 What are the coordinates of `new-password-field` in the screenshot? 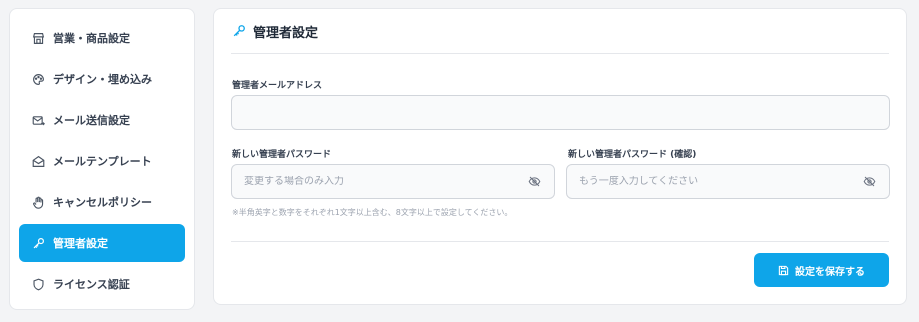 It's located at (386, 181).